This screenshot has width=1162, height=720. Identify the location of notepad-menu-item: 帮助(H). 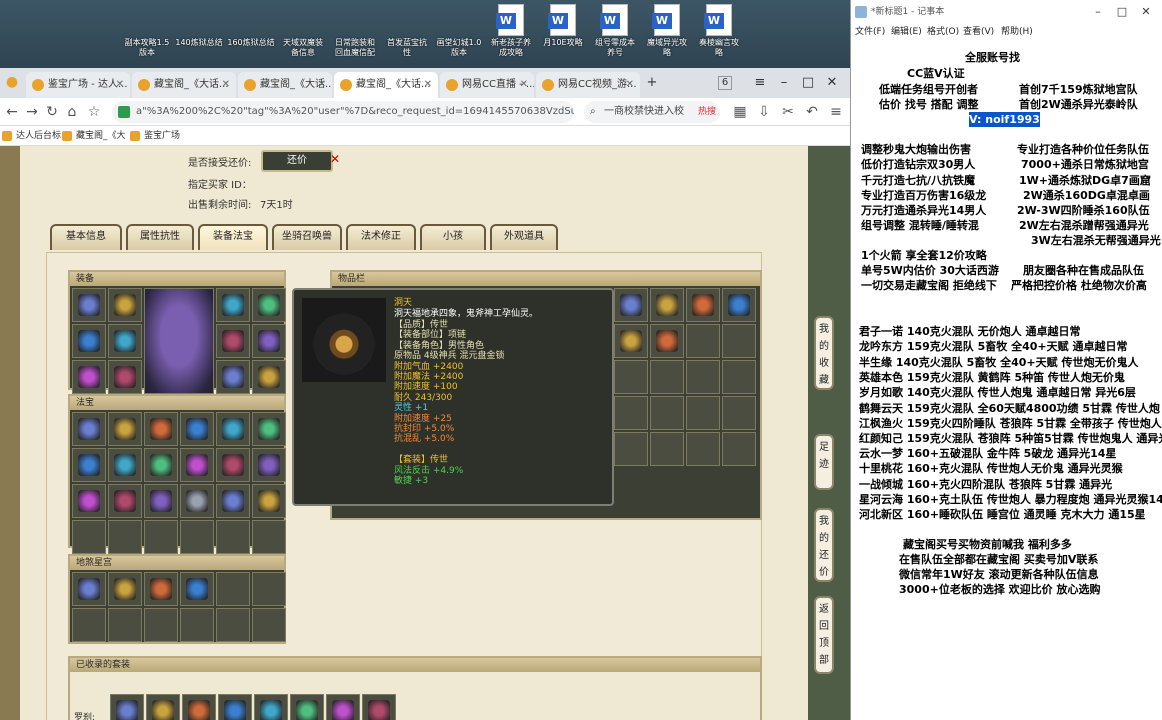
(1017, 32).